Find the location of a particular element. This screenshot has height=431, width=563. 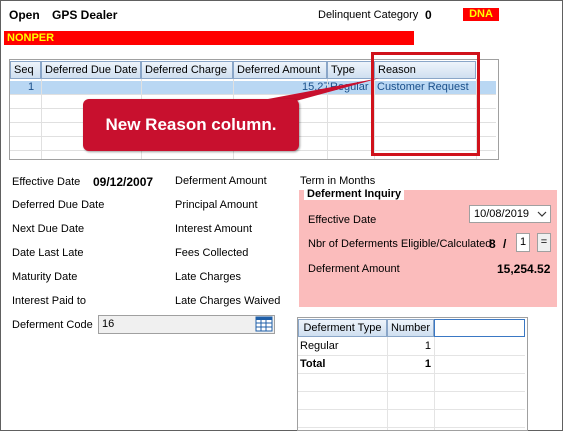

calculate-button: = is located at coordinates (544, 242).